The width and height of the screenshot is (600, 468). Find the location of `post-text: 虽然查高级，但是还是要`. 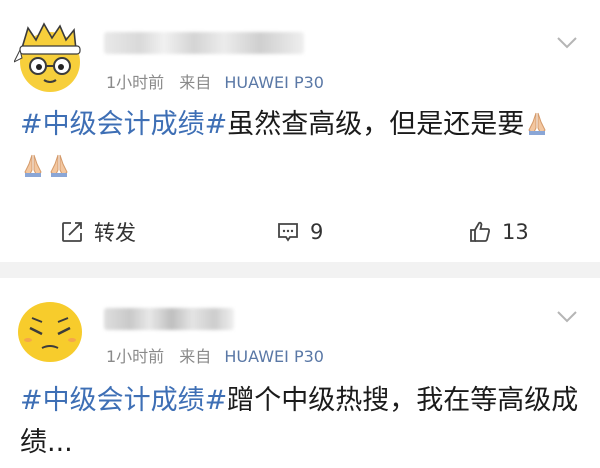

post-text: 虽然查高级，但是还是要 is located at coordinates (376, 124).